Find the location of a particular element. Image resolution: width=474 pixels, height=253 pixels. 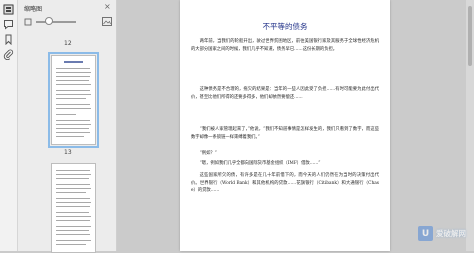

close-icon: × is located at coordinates (107, 7).